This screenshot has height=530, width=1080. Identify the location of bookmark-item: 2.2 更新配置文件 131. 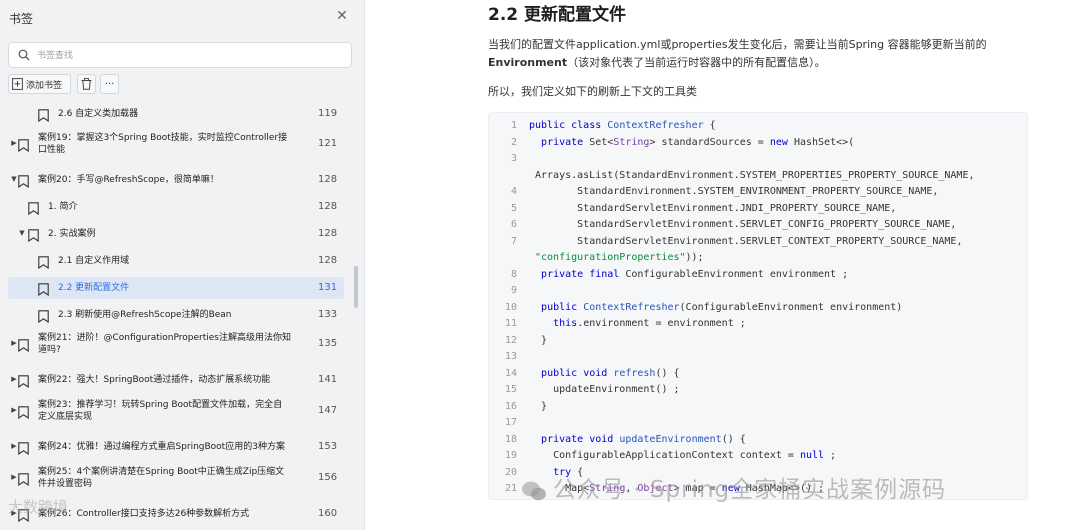
(176, 288).